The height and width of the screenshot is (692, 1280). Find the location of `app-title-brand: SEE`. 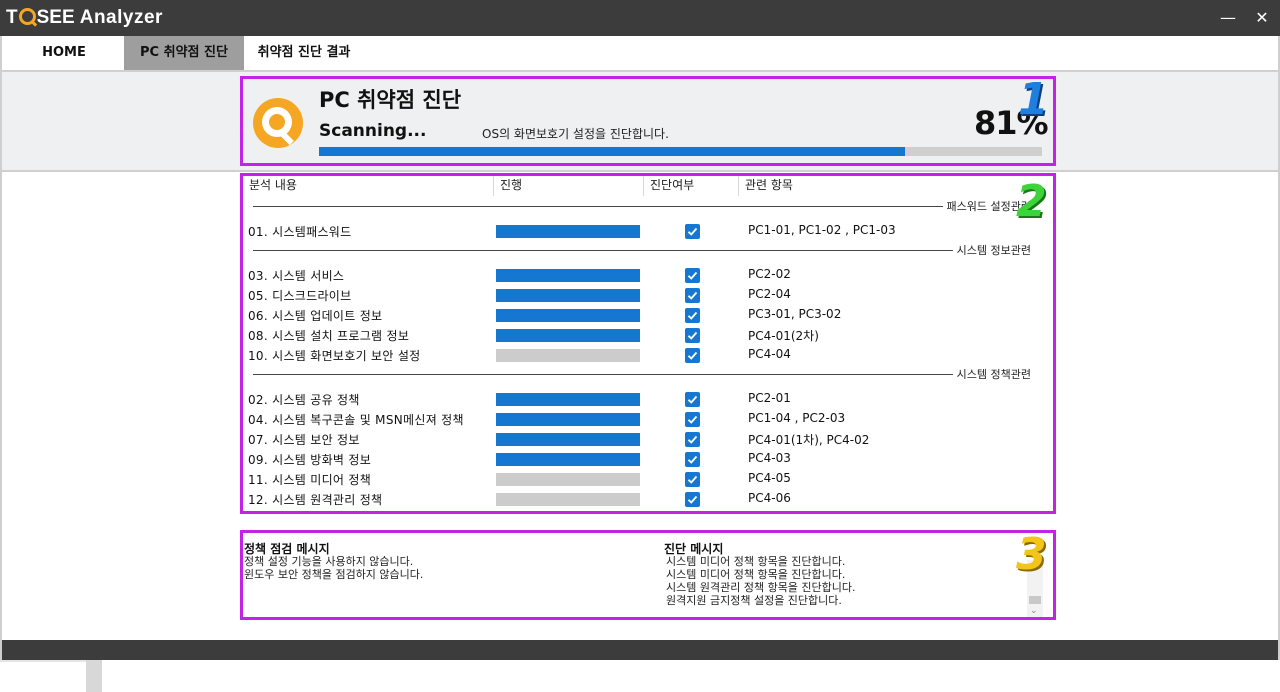

app-title-brand: SEE is located at coordinates (55, 17).